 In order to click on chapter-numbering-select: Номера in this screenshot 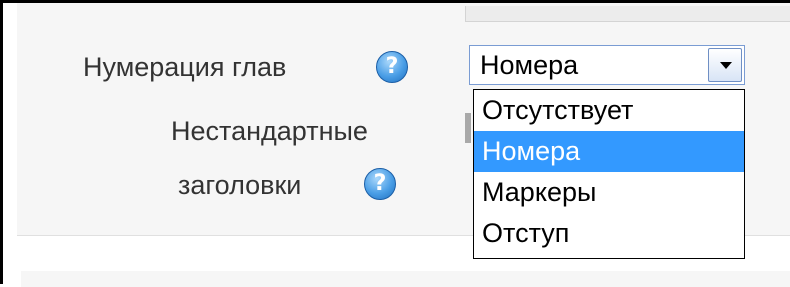, I will do `click(607, 65)`.